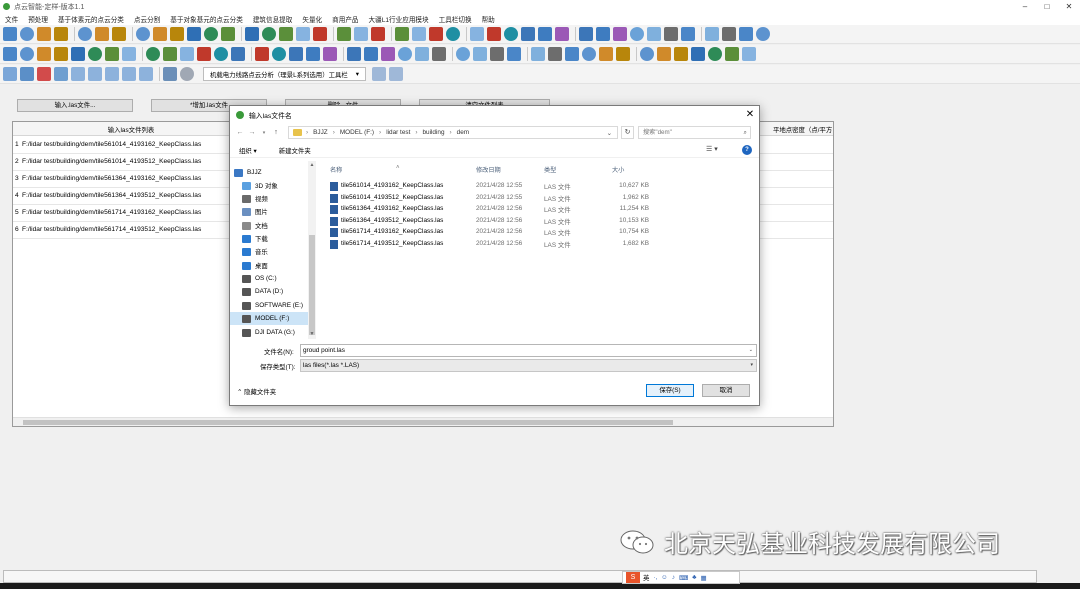  I want to click on grid-icon: ▦, so click(703, 578).